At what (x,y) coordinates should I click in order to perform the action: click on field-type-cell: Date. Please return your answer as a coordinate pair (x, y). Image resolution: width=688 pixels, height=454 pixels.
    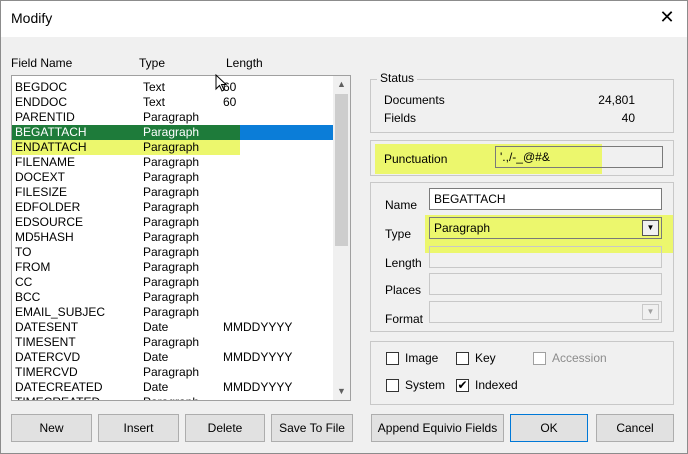
    Looking at the image, I should click on (156, 357).